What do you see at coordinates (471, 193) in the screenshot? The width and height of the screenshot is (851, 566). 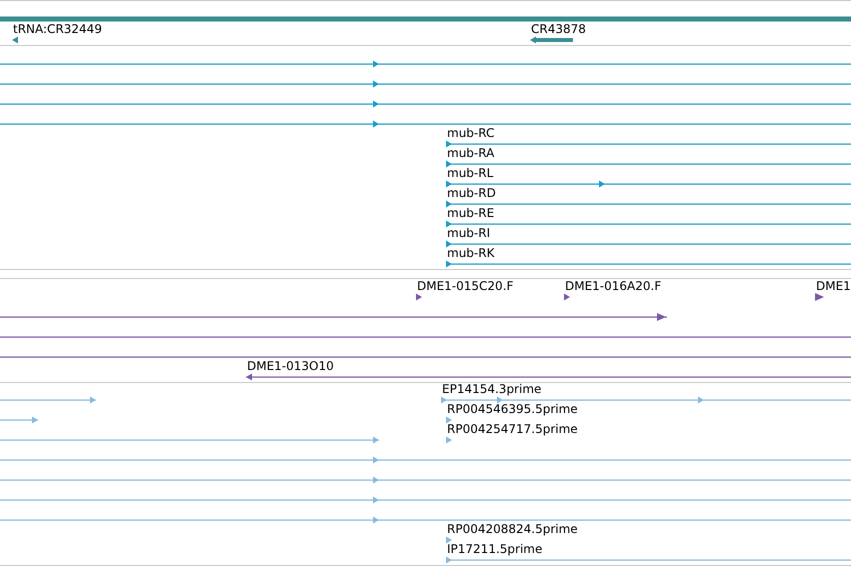 I see `feature-label: mub-RD` at bounding box center [471, 193].